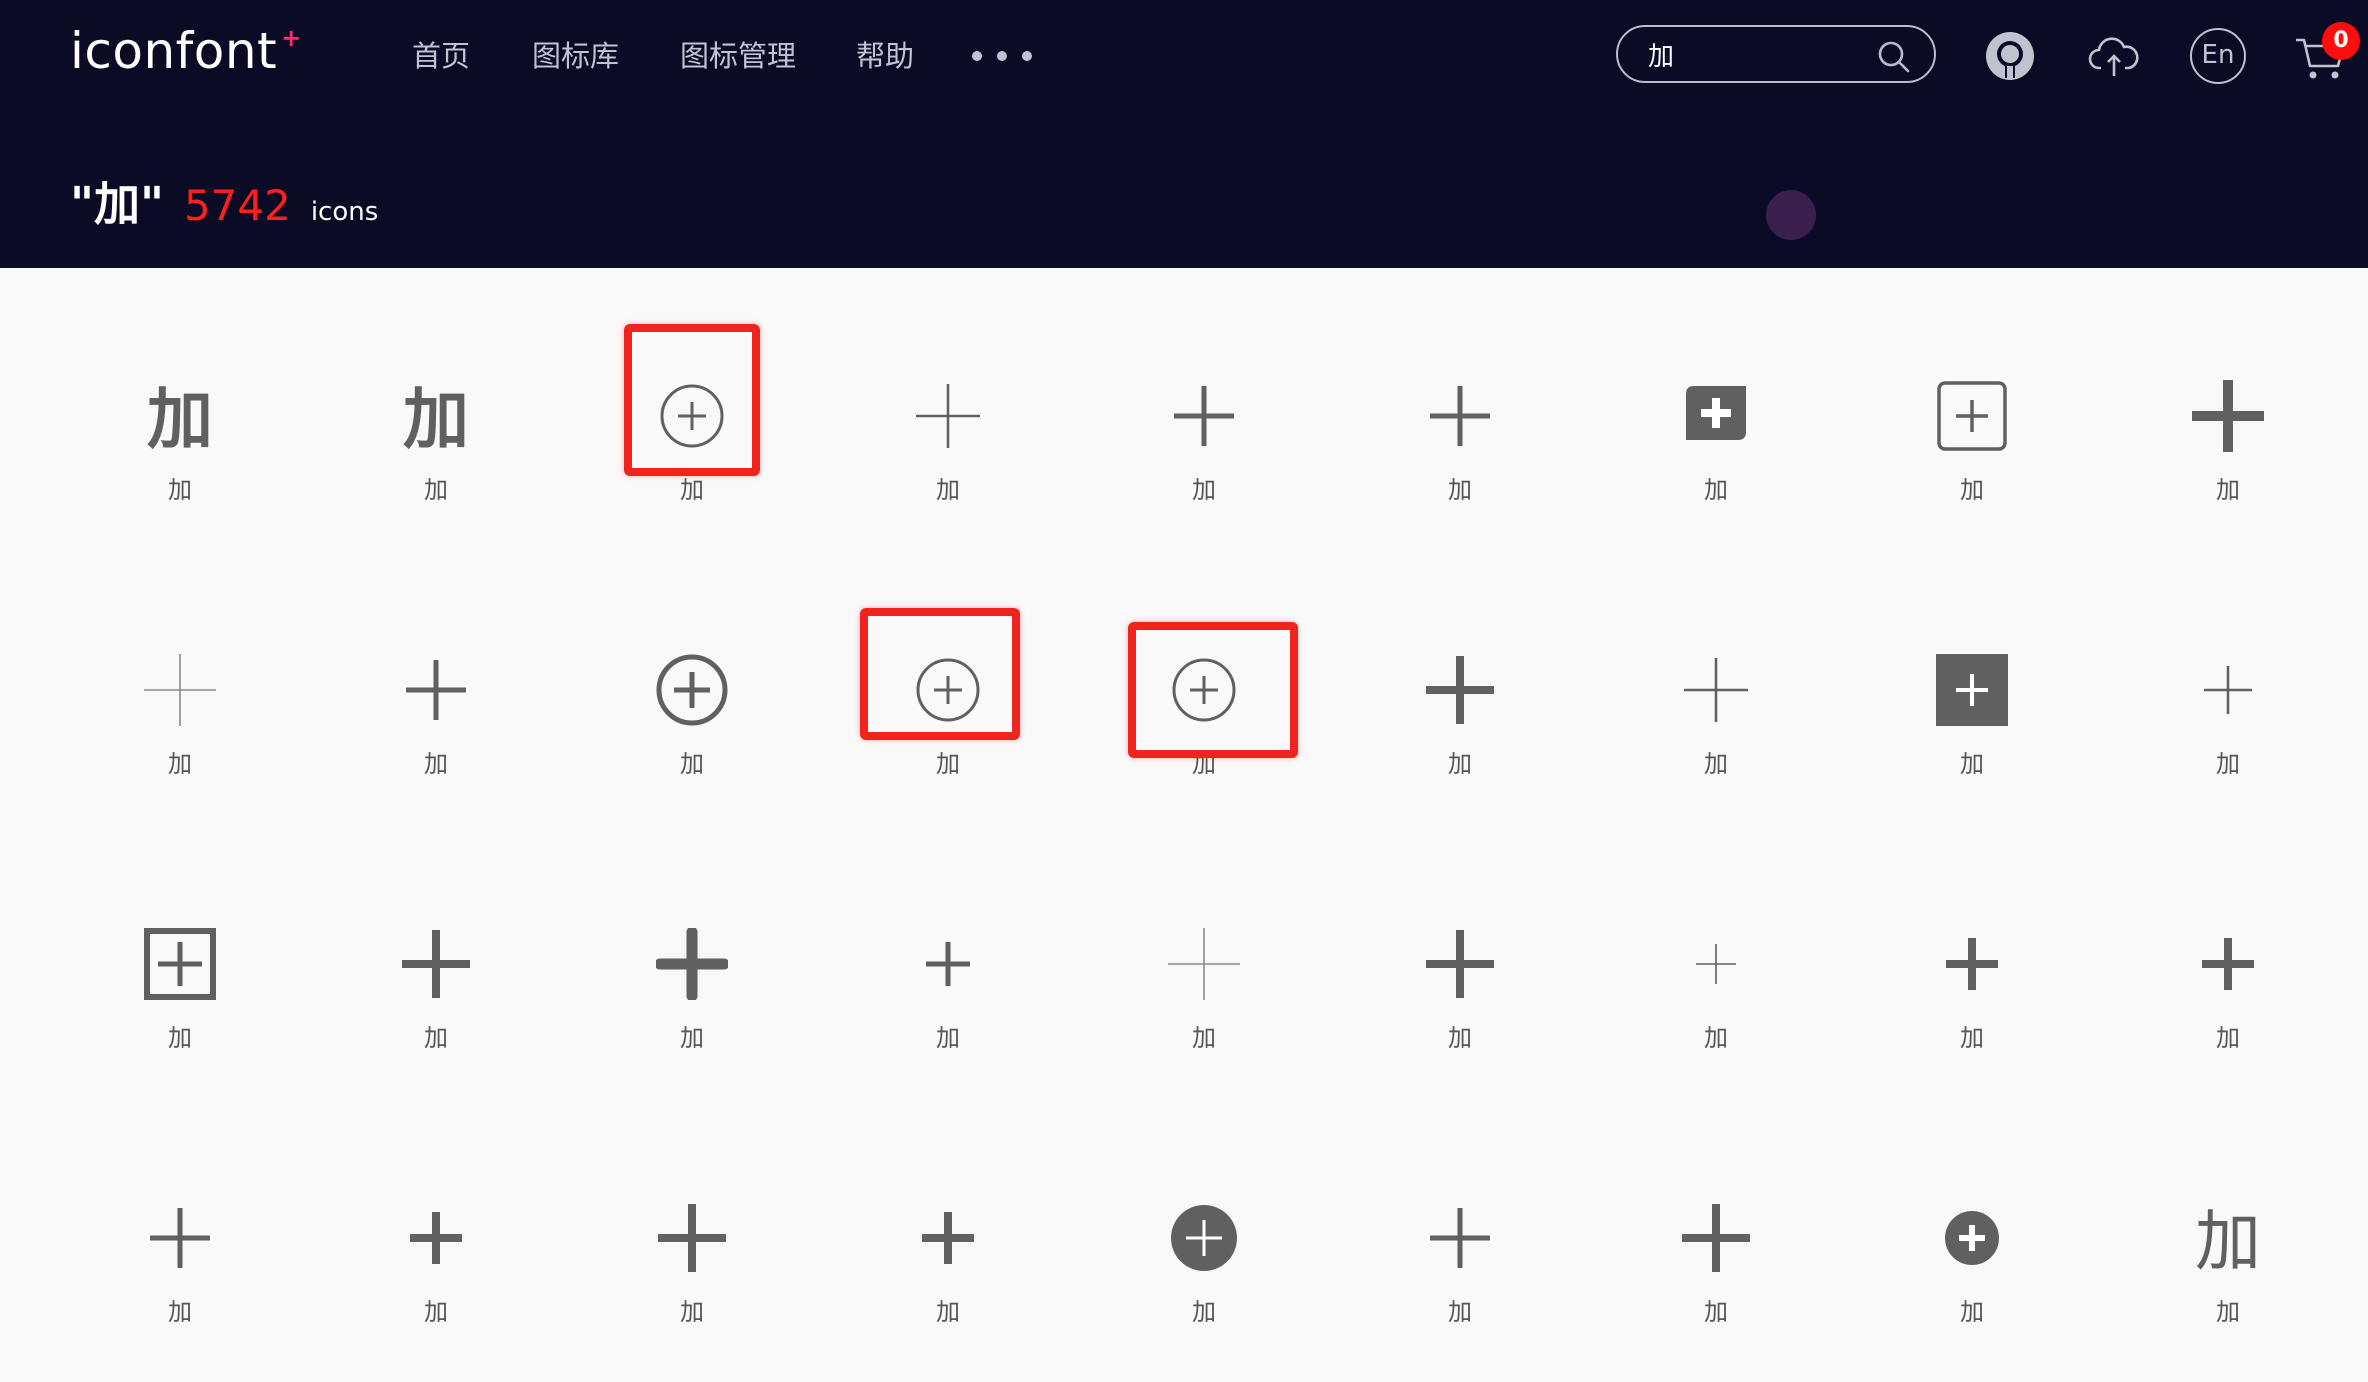 The width and height of the screenshot is (2368, 1382). Describe the element at coordinates (1002, 56) in the screenshot. I see `nav-more-button` at that location.